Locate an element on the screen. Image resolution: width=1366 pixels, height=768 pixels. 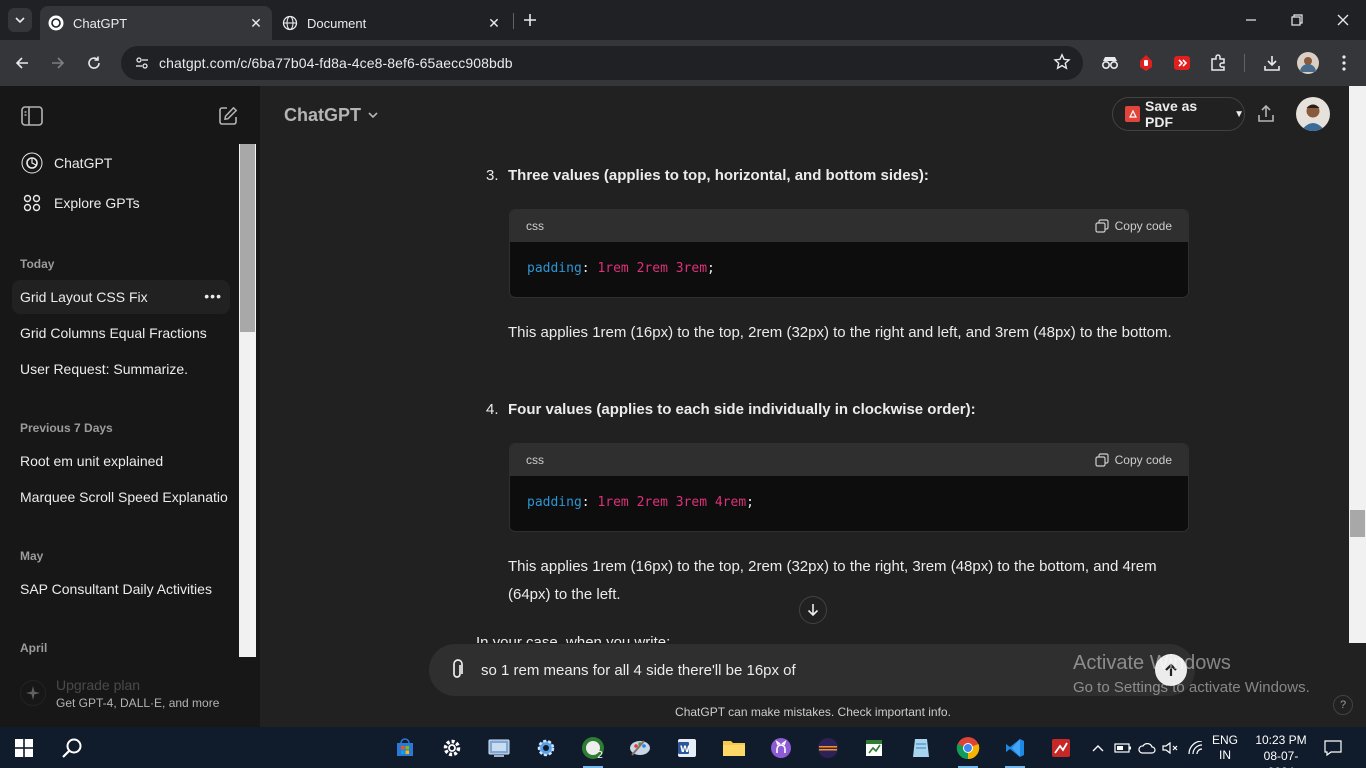
caret-down-icon: ▼ is located at coordinates (1239, 114).